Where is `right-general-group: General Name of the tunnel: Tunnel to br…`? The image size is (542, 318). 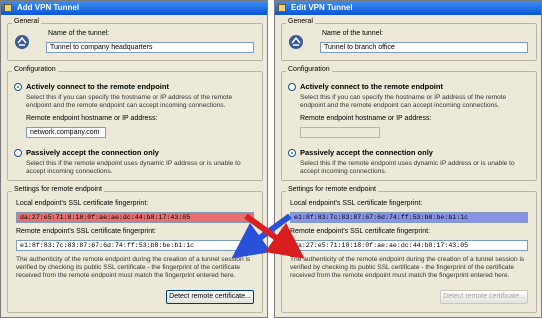
right-general-group: General Name of the tunnel: Tunnel to br… is located at coordinates (409, 39).